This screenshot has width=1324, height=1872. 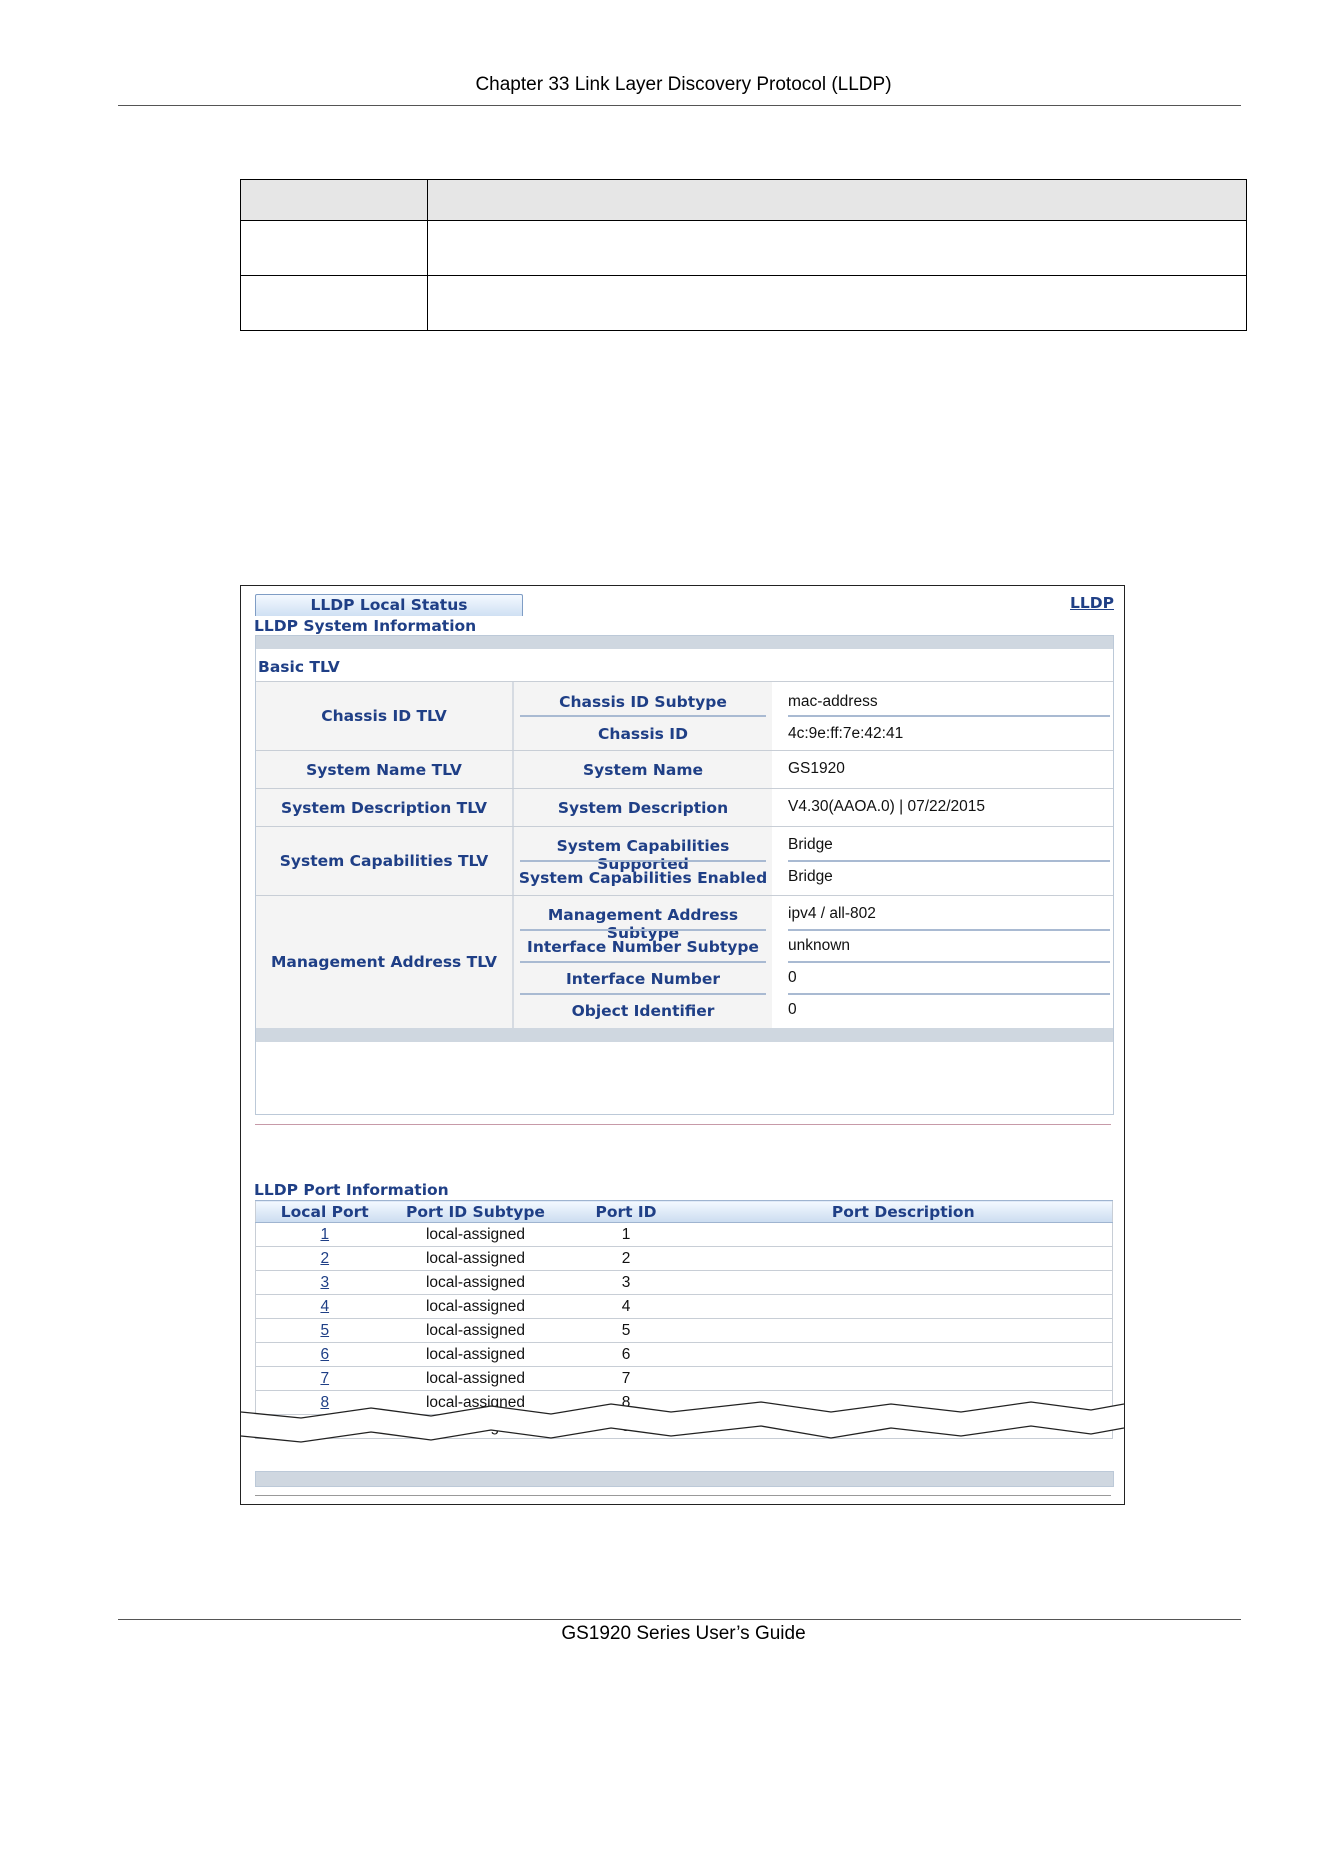 What do you see at coordinates (683, 1633) in the screenshot?
I see `page-footer: GS1920 Series User’s Guide` at bounding box center [683, 1633].